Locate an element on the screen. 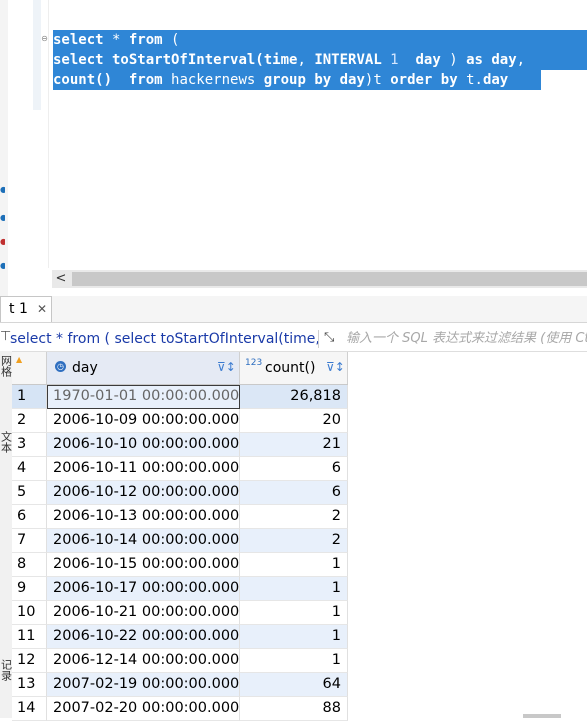 The width and height of the screenshot is (587, 721). divider is located at coordinates (318, 339).